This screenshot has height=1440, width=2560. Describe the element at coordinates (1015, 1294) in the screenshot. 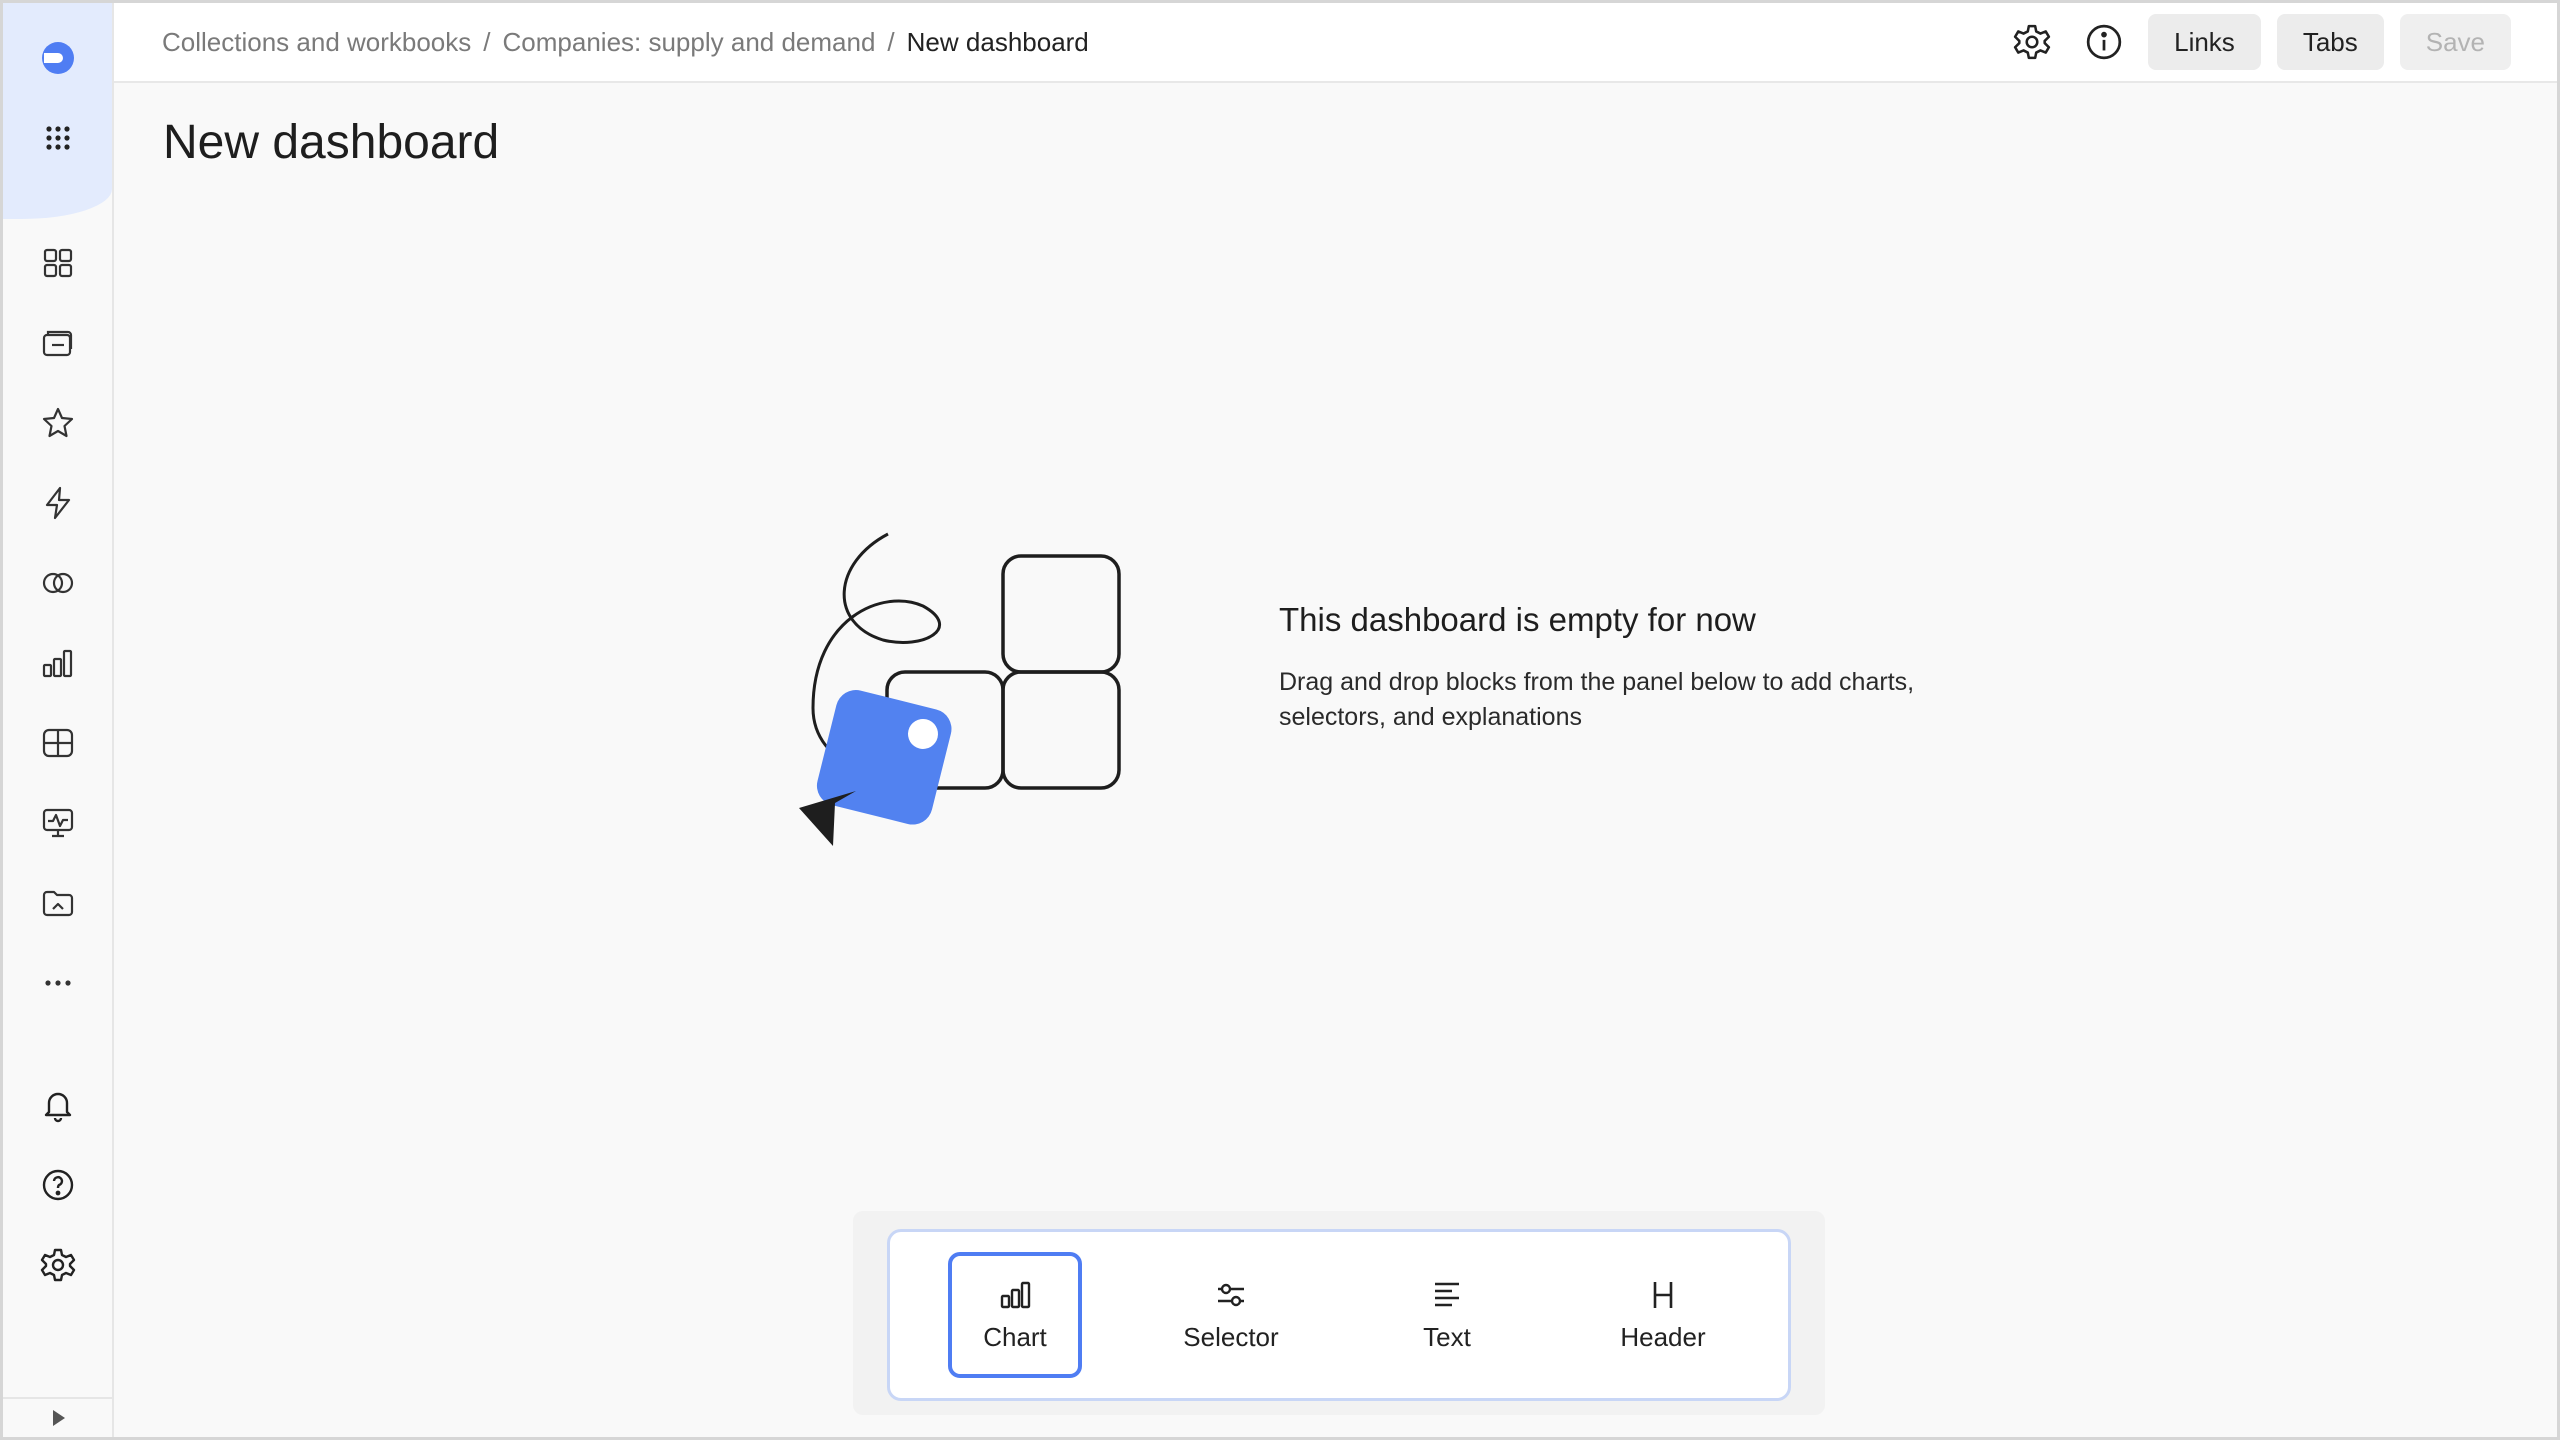

I see `bar-chart-icon` at that location.